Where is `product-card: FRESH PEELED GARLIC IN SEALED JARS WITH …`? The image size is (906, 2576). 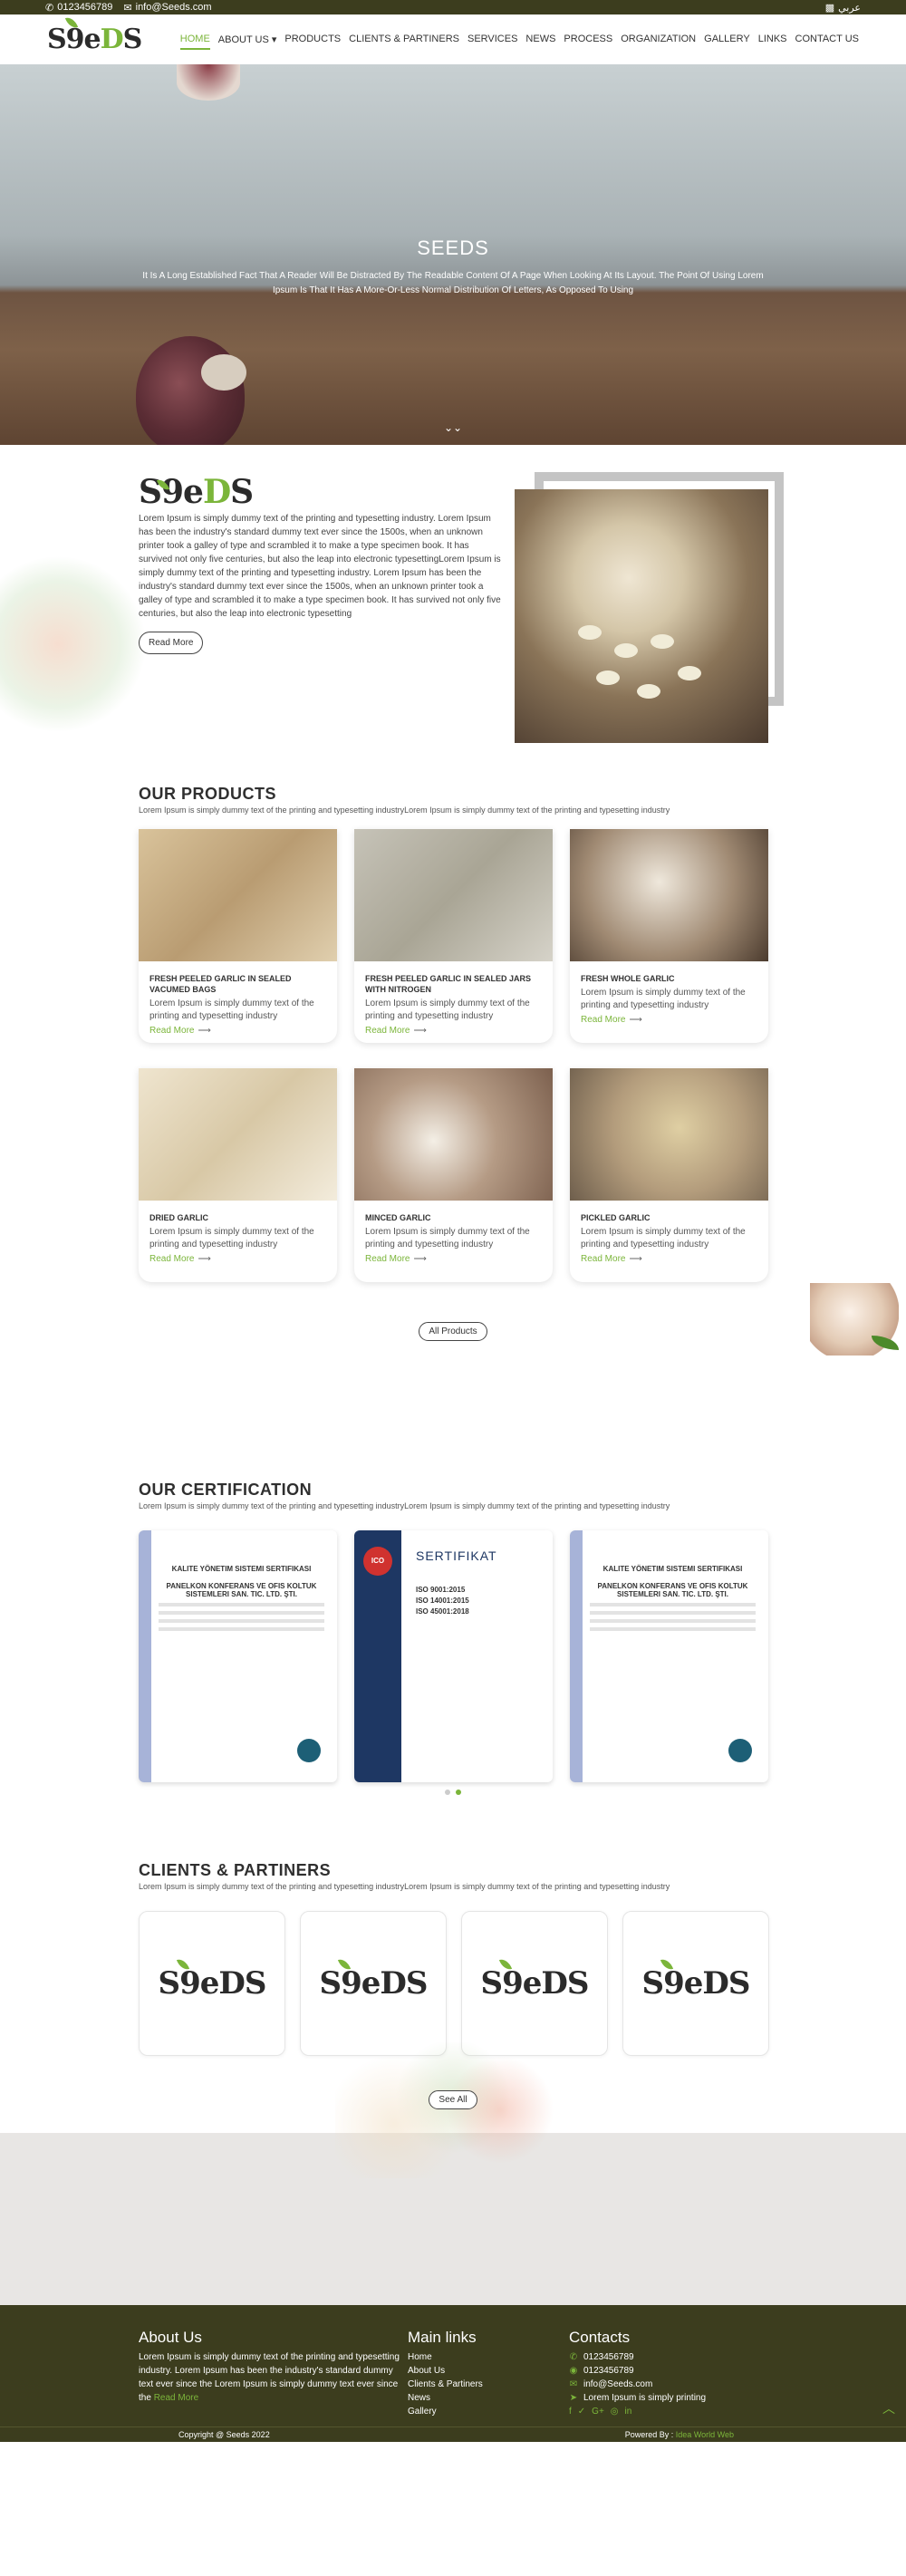 product-card: FRESH PEELED GARLIC IN SEALED JARS WITH … is located at coordinates (454, 936).